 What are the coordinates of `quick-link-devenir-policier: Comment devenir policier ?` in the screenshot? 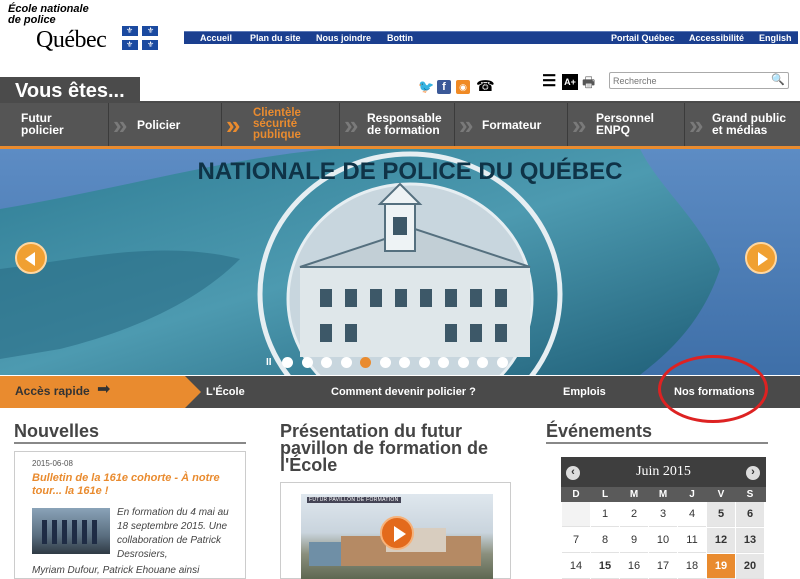 It's located at (403, 392).